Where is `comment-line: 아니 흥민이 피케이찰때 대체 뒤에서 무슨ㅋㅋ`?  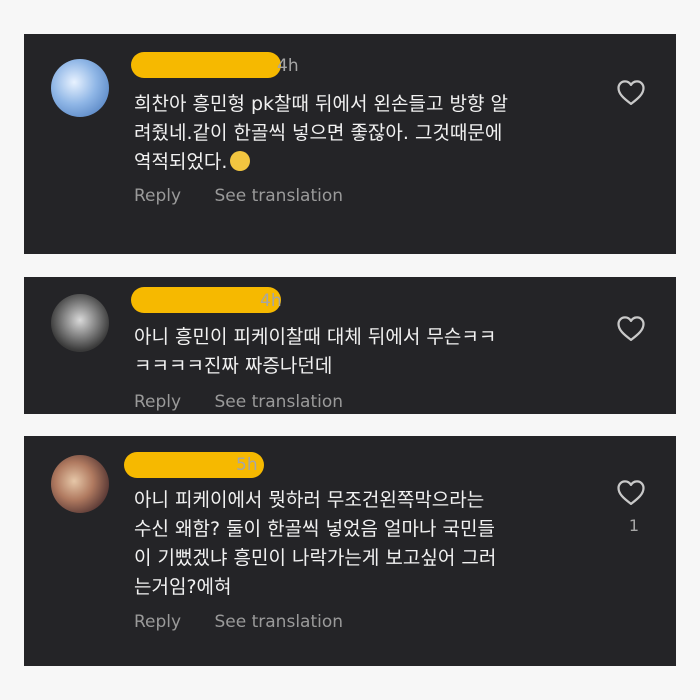
comment-line: 아니 흥민이 피케이찰때 대체 뒤에서 무슨ㅋㅋ is located at coordinates (315, 337).